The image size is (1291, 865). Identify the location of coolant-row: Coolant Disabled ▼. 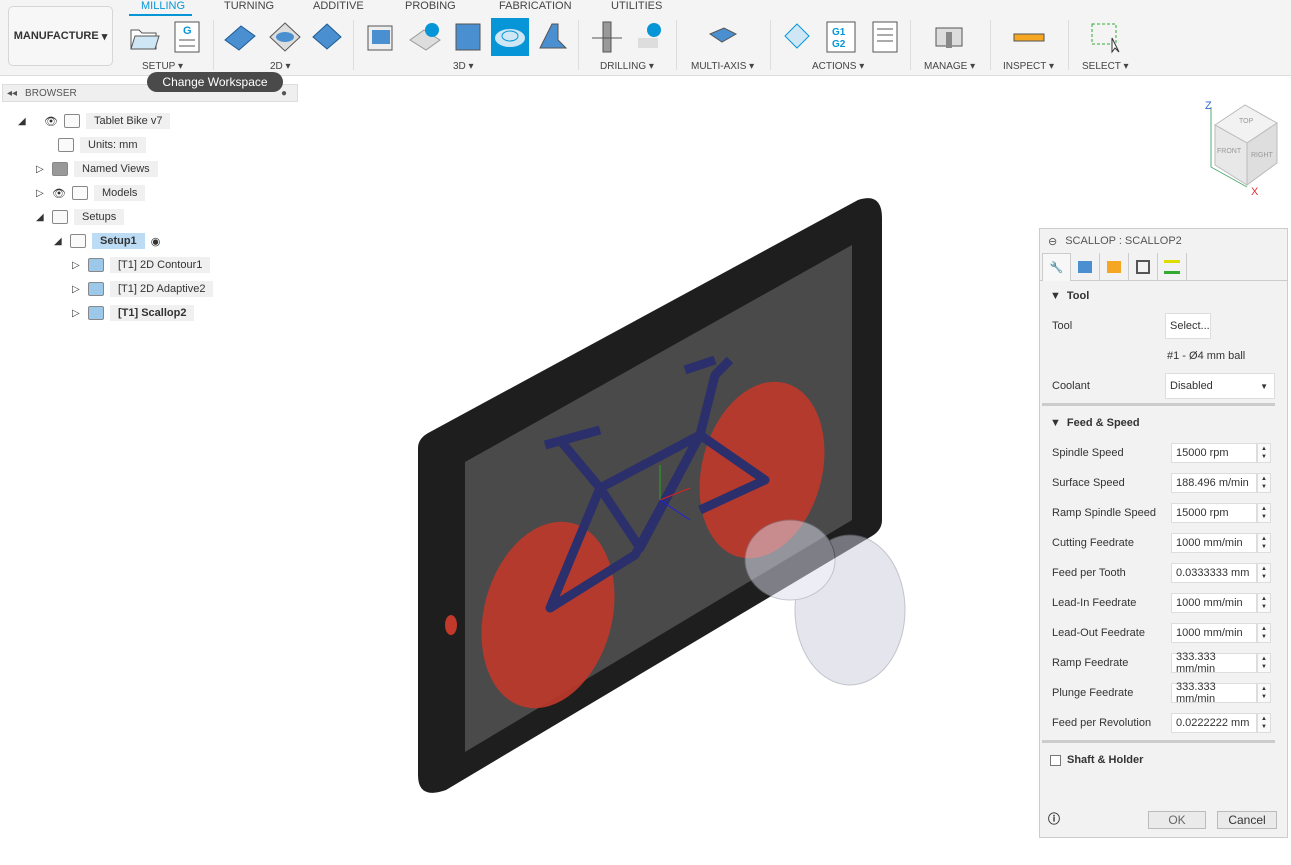
(1163, 386).